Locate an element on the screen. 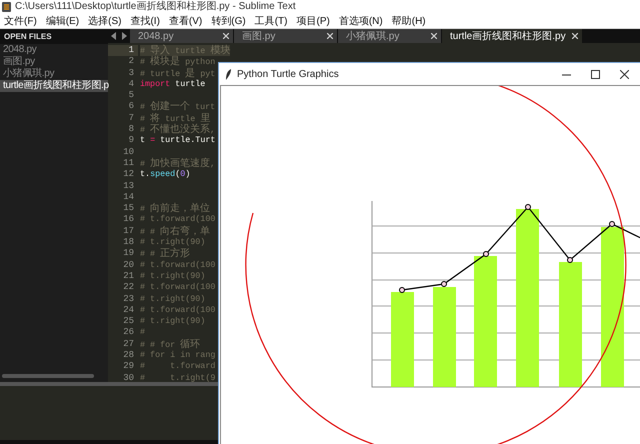 This screenshot has height=444, width=640. file-item: turtle画折线图和柱形图.p is located at coordinates (54, 86).